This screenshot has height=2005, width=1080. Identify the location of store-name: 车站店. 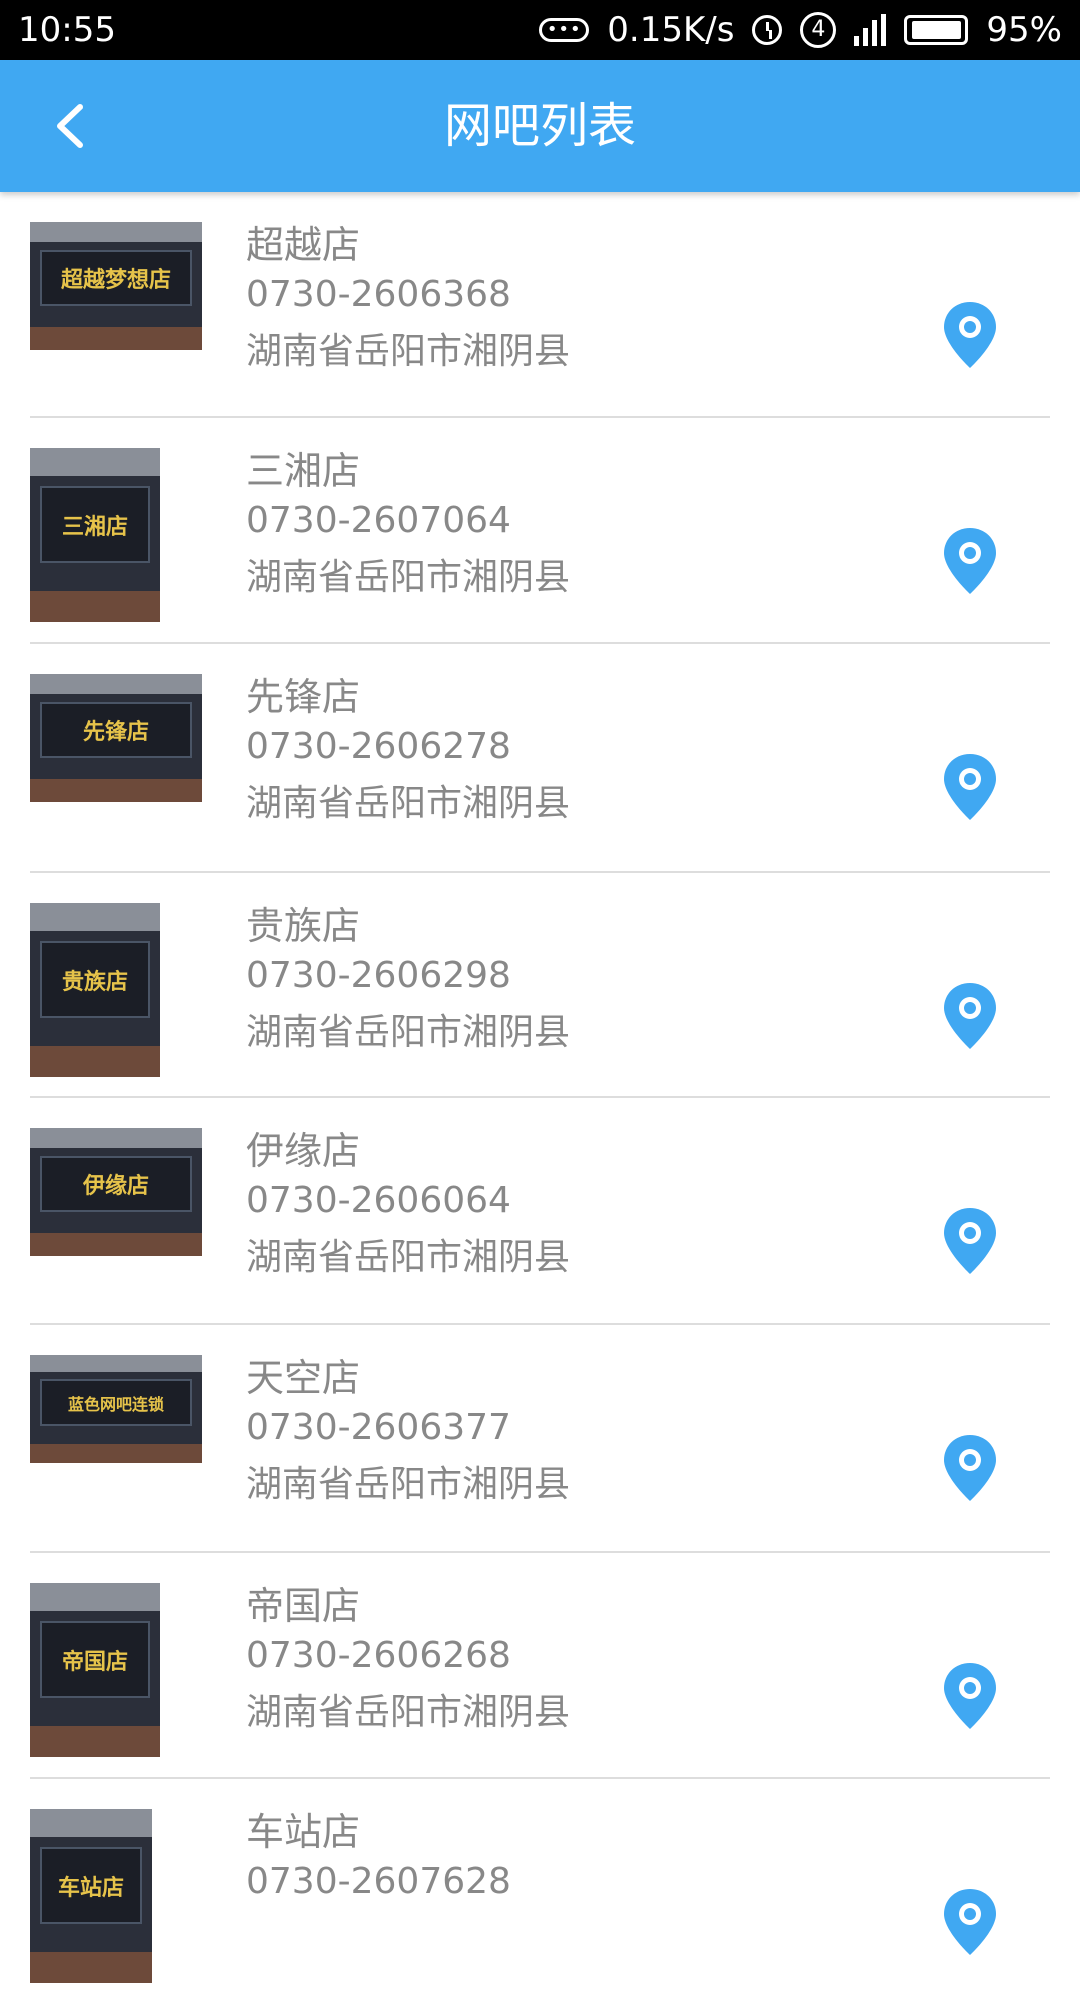
(303, 1832).